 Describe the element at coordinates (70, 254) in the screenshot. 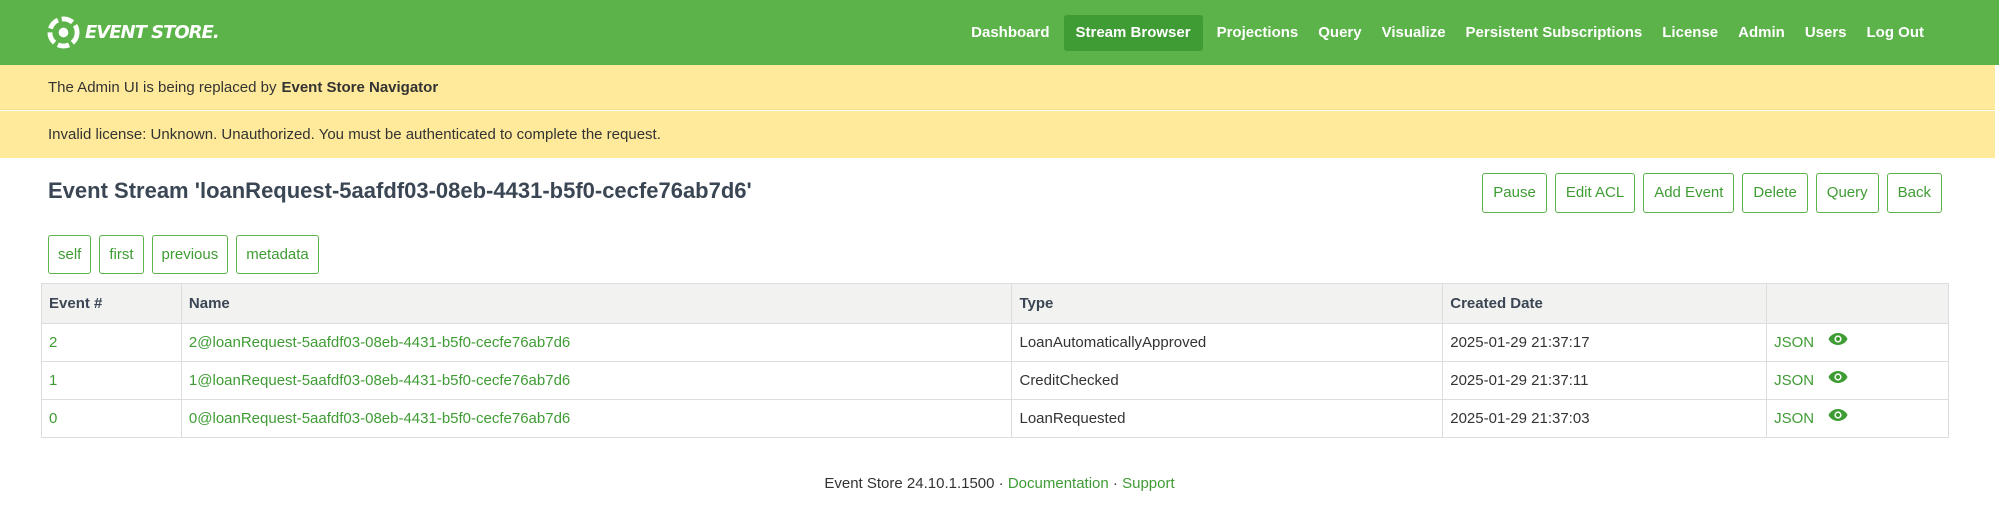

I see `self-link: self` at that location.